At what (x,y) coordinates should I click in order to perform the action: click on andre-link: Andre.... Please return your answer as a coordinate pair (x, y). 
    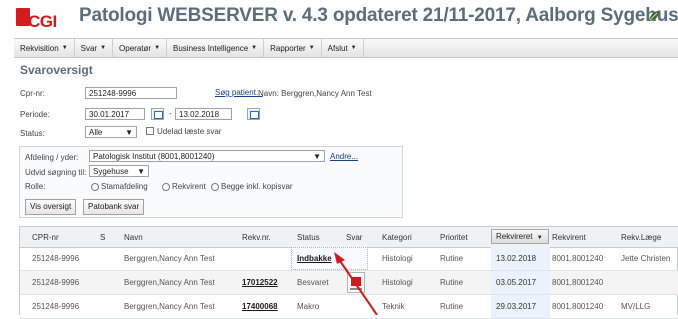
    Looking at the image, I should click on (344, 156).